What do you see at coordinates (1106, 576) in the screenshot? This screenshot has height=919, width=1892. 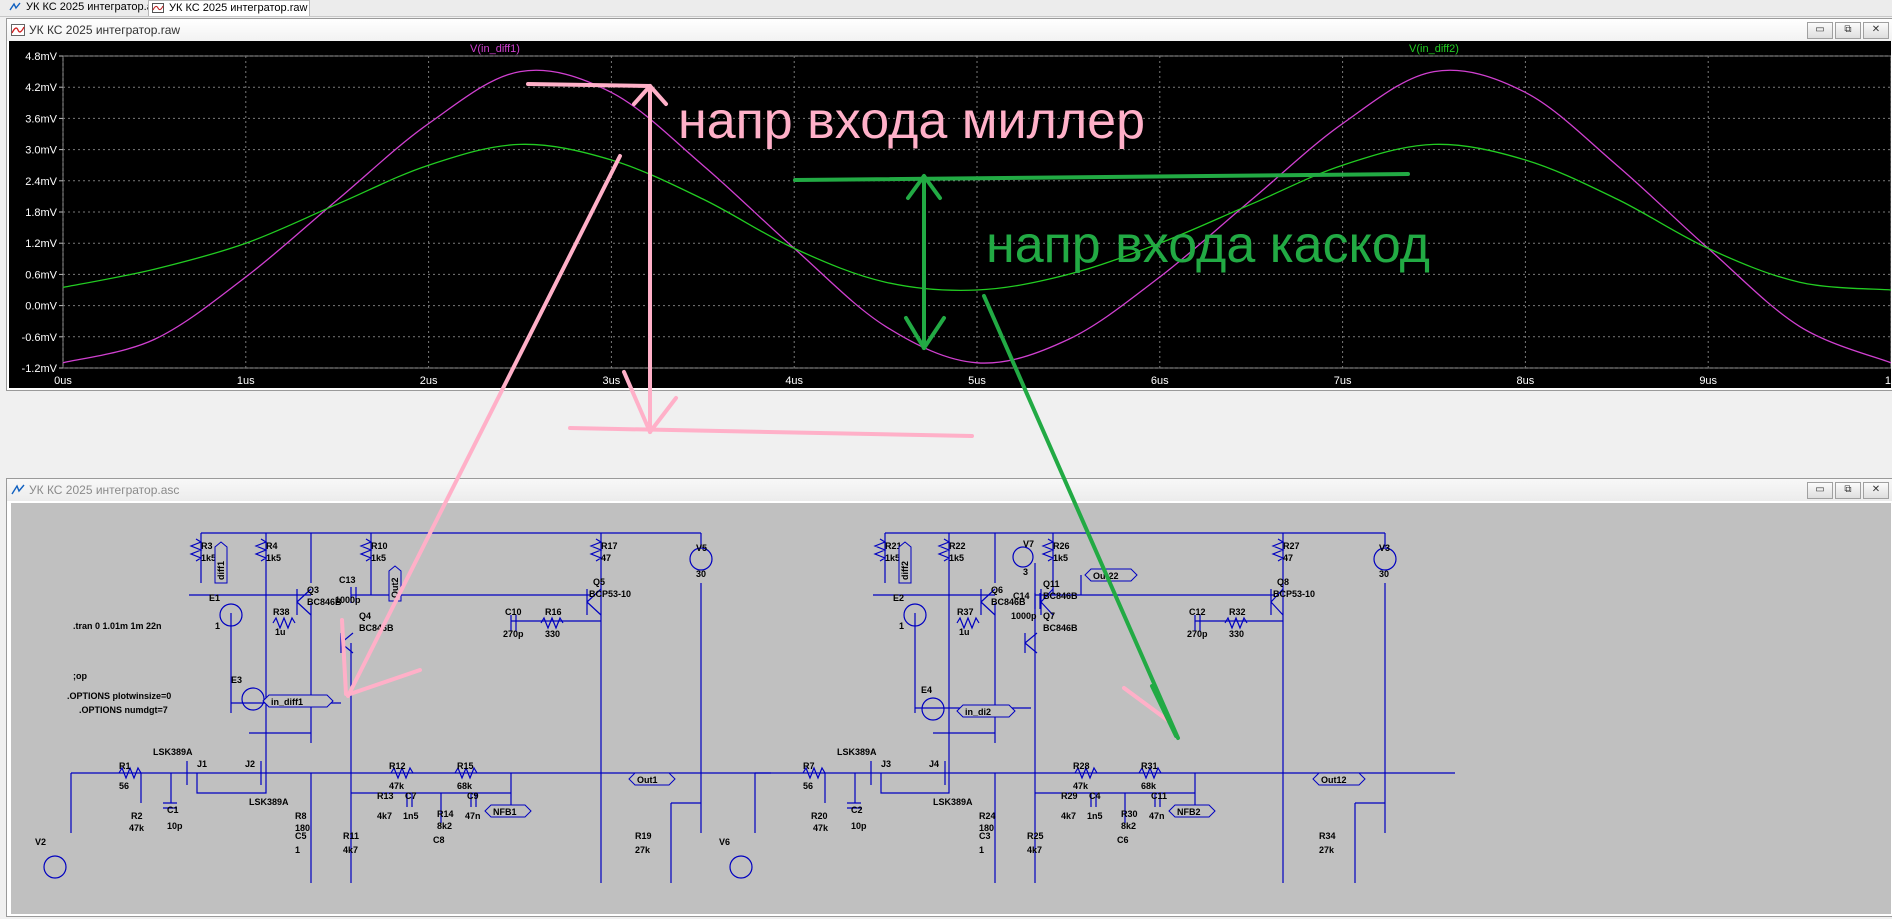 I see `net-label: Out22` at bounding box center [1106, 576].